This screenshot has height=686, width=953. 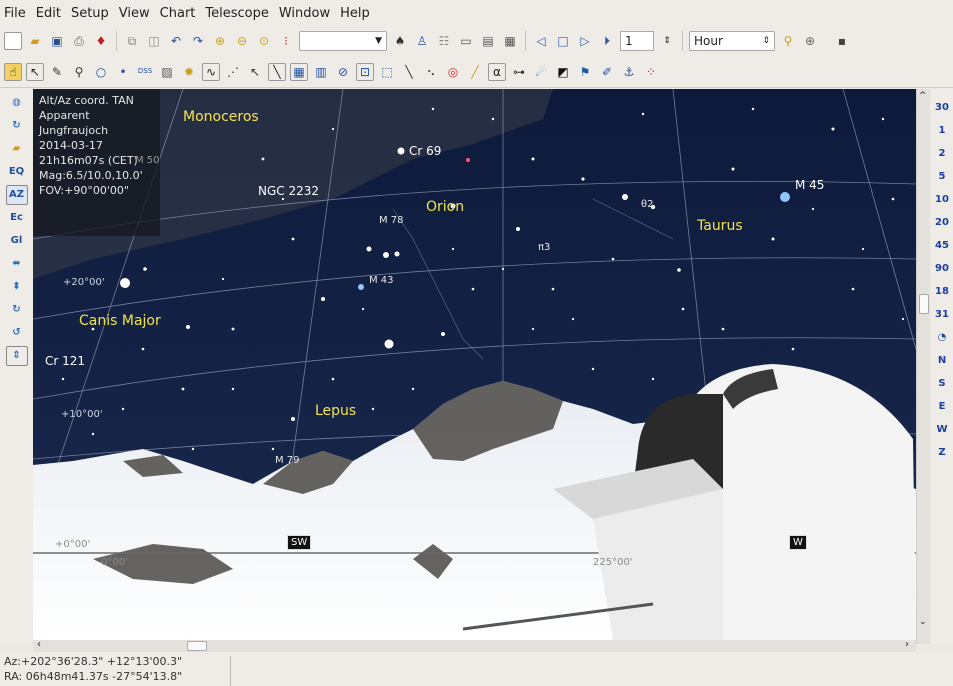 I want to click on north-button: N, so click(x=942, y=360).